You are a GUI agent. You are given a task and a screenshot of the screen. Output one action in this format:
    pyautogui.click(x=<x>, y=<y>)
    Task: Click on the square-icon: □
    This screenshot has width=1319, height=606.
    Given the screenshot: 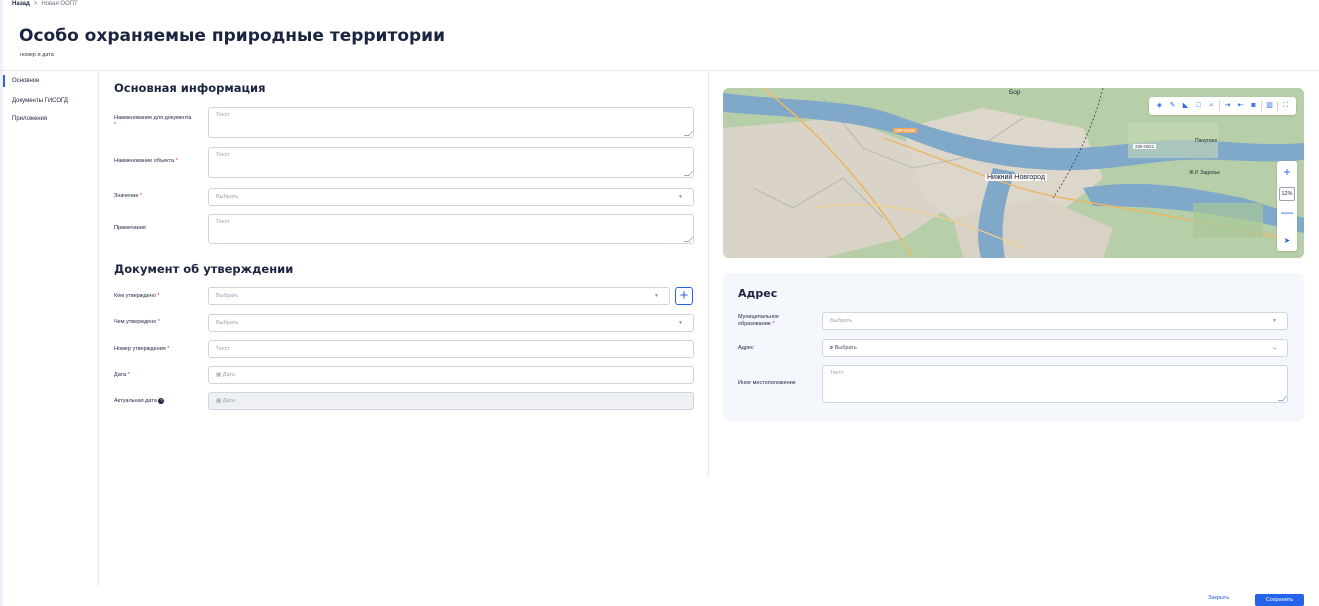 What is the action you would take?
    pyautogui.click(x=1198, y=106)
    